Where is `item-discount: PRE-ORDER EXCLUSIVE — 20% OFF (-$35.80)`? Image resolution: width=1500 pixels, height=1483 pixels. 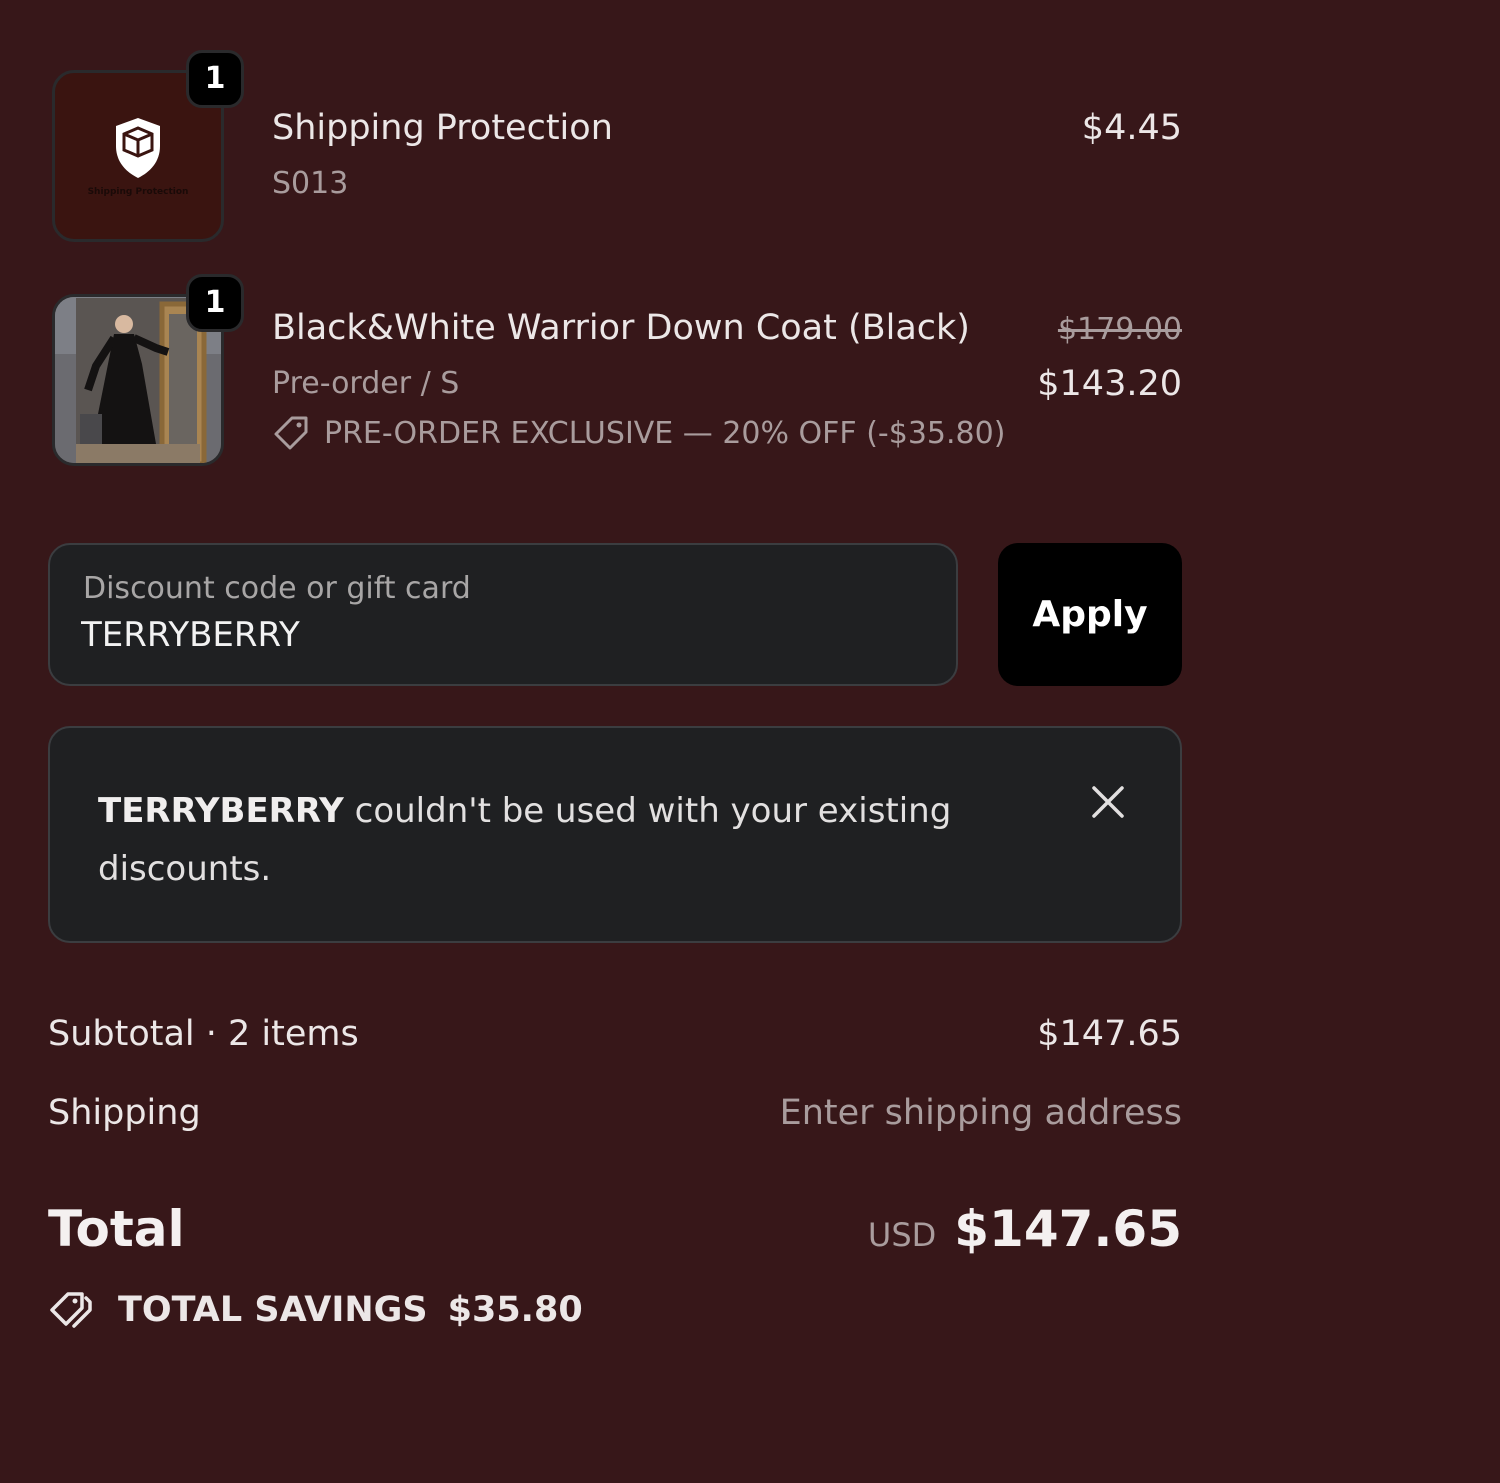
item-discount: PRE-ORDER EXCLUSIVE — 20% OFF (-$35.80) is located at coordinates (638, 433).